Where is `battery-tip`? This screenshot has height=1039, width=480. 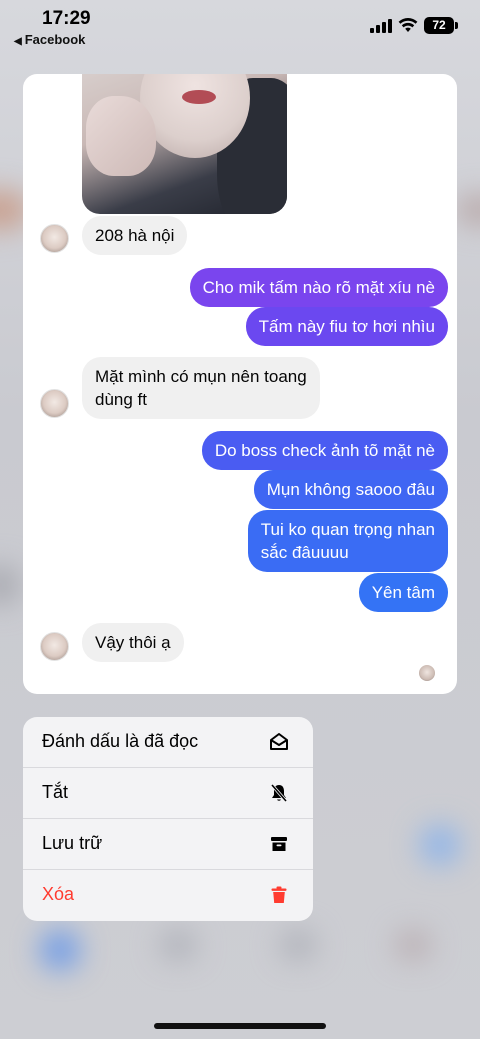 battery-tip is located at coordinates (456, 25).